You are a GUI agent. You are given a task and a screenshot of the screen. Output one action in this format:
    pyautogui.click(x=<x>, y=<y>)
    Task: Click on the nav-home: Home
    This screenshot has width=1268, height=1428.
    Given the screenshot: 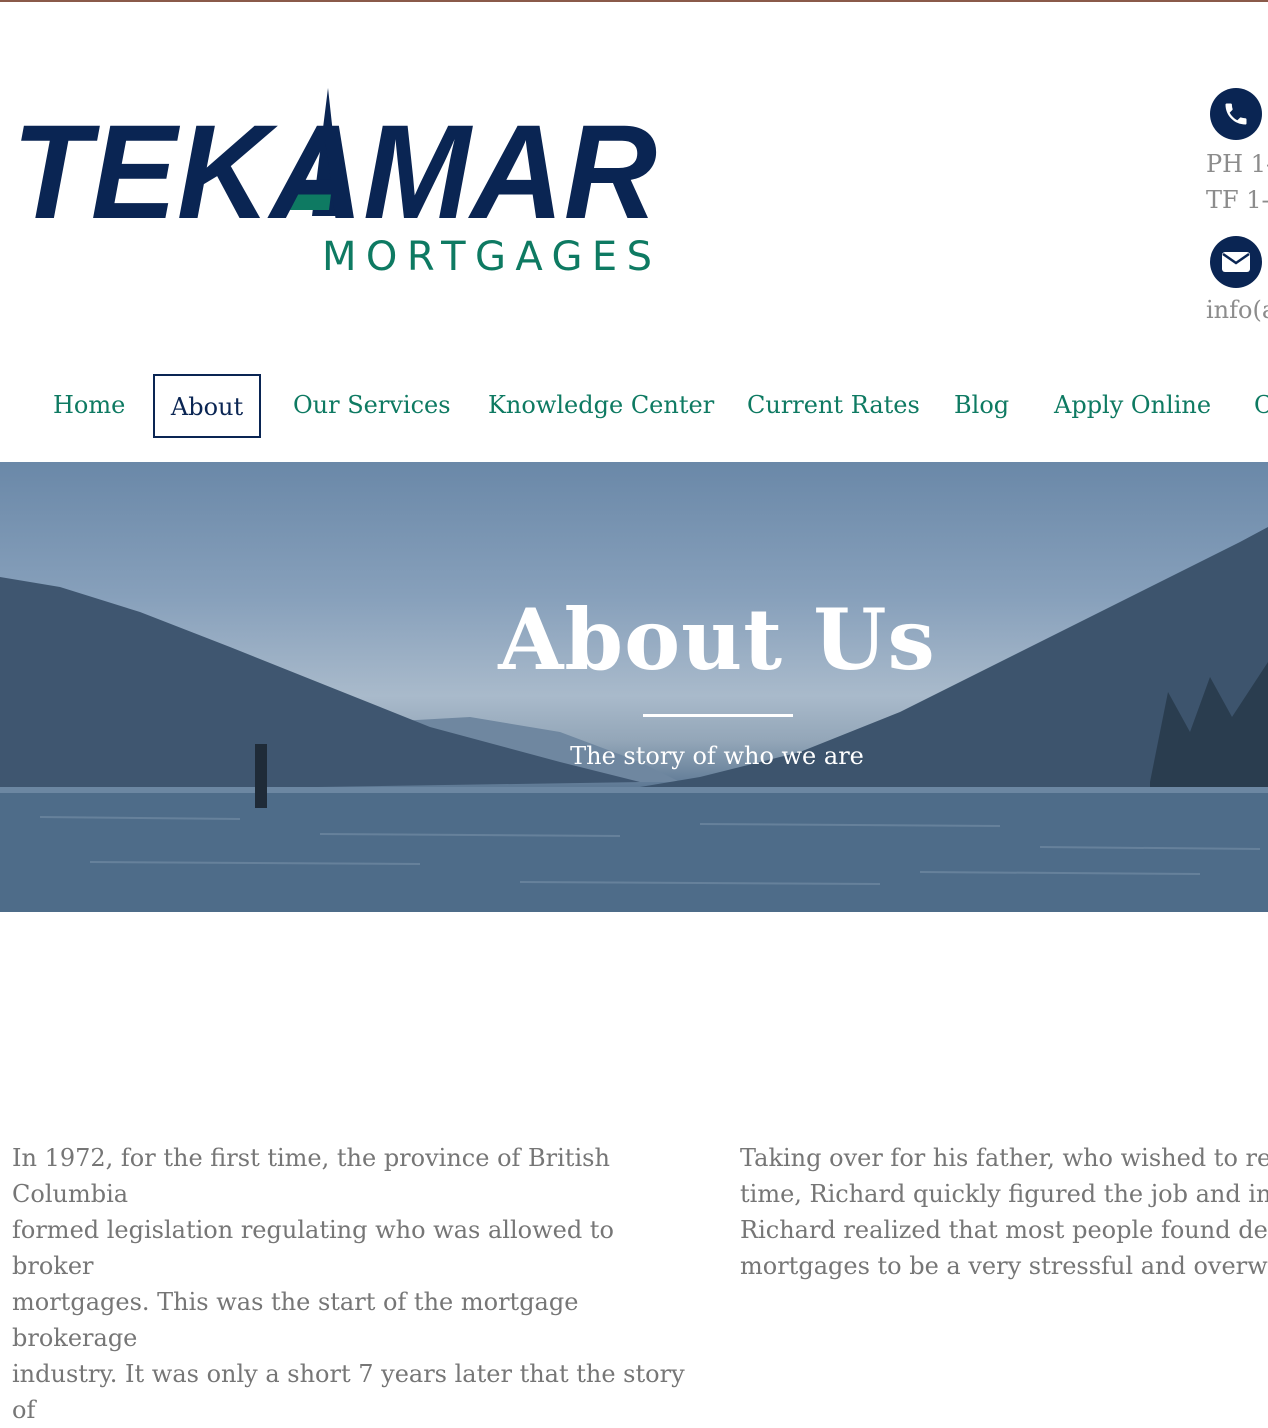 What is the action you would take?
    pyautogui.click(x=89, y=406)
    